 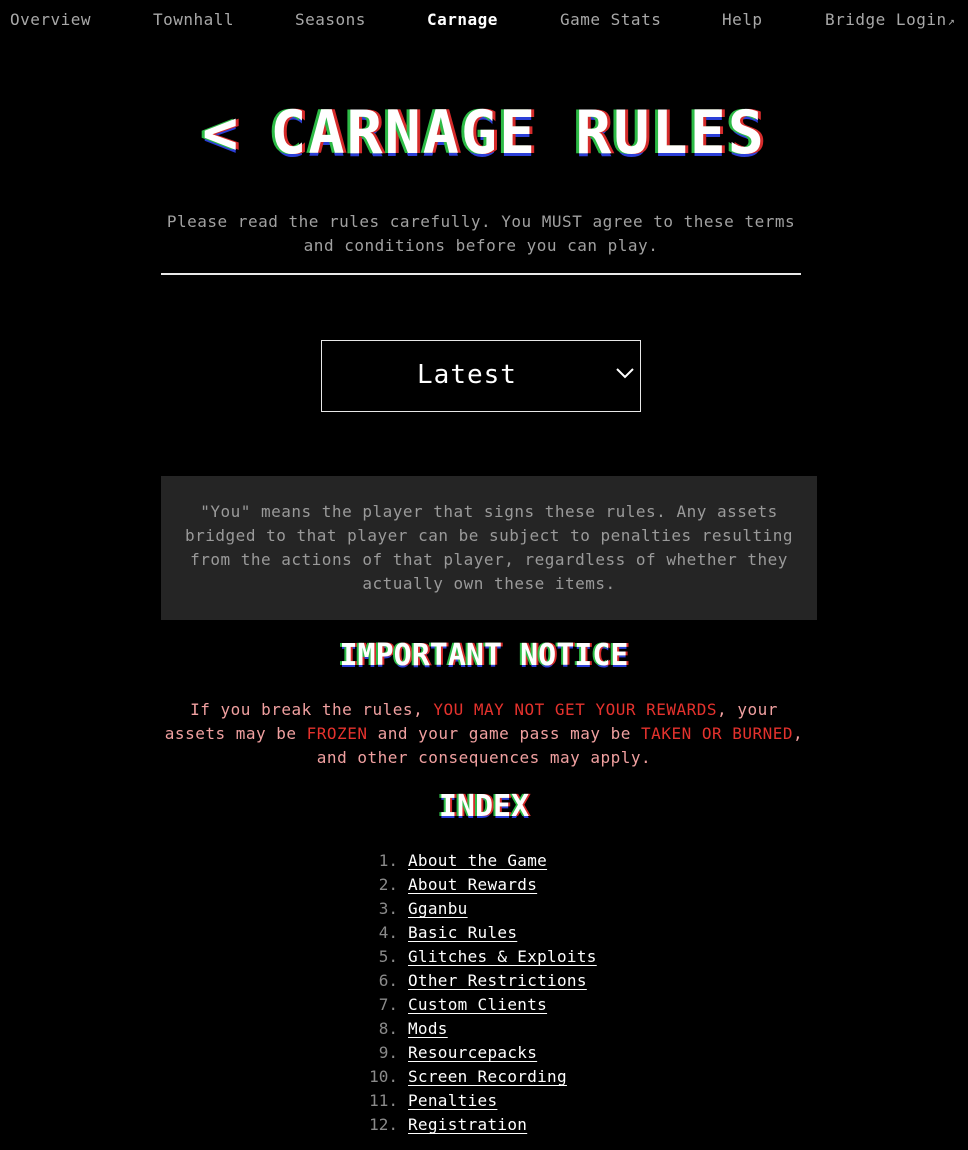 I want to click on nav-game-stats: Game Stats, so click(x=610, y=19).